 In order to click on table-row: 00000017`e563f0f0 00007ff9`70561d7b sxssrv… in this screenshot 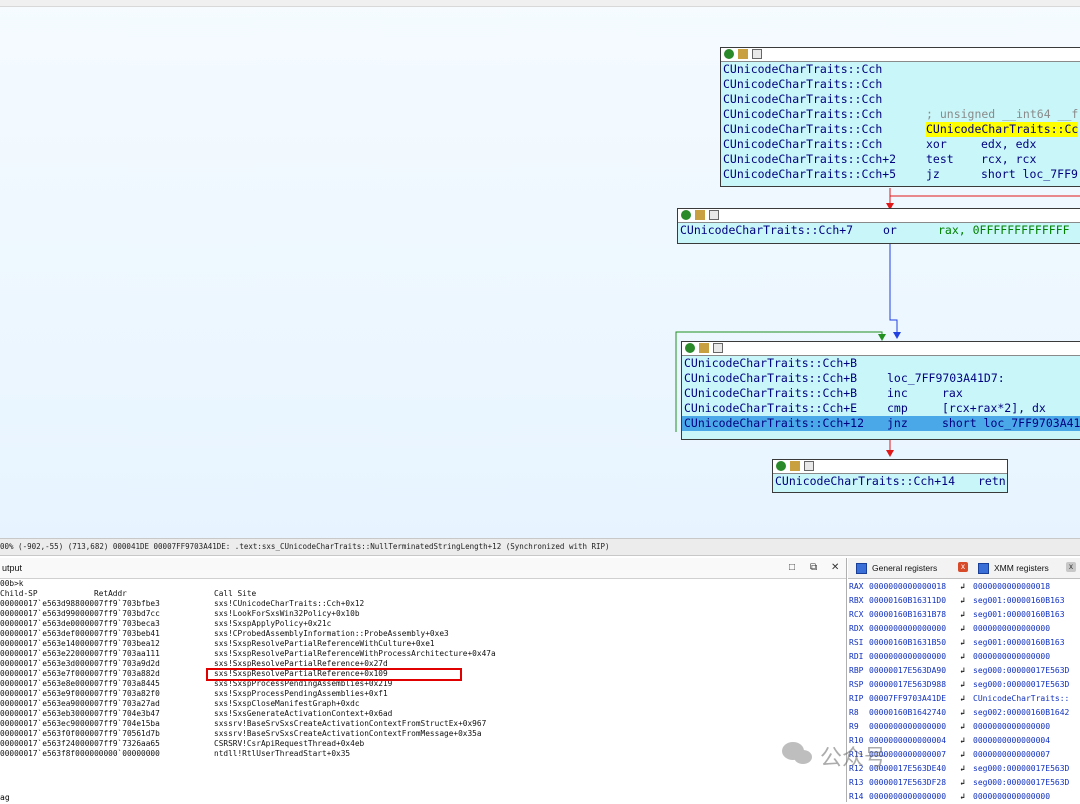, I will do `click(423, 734)`.